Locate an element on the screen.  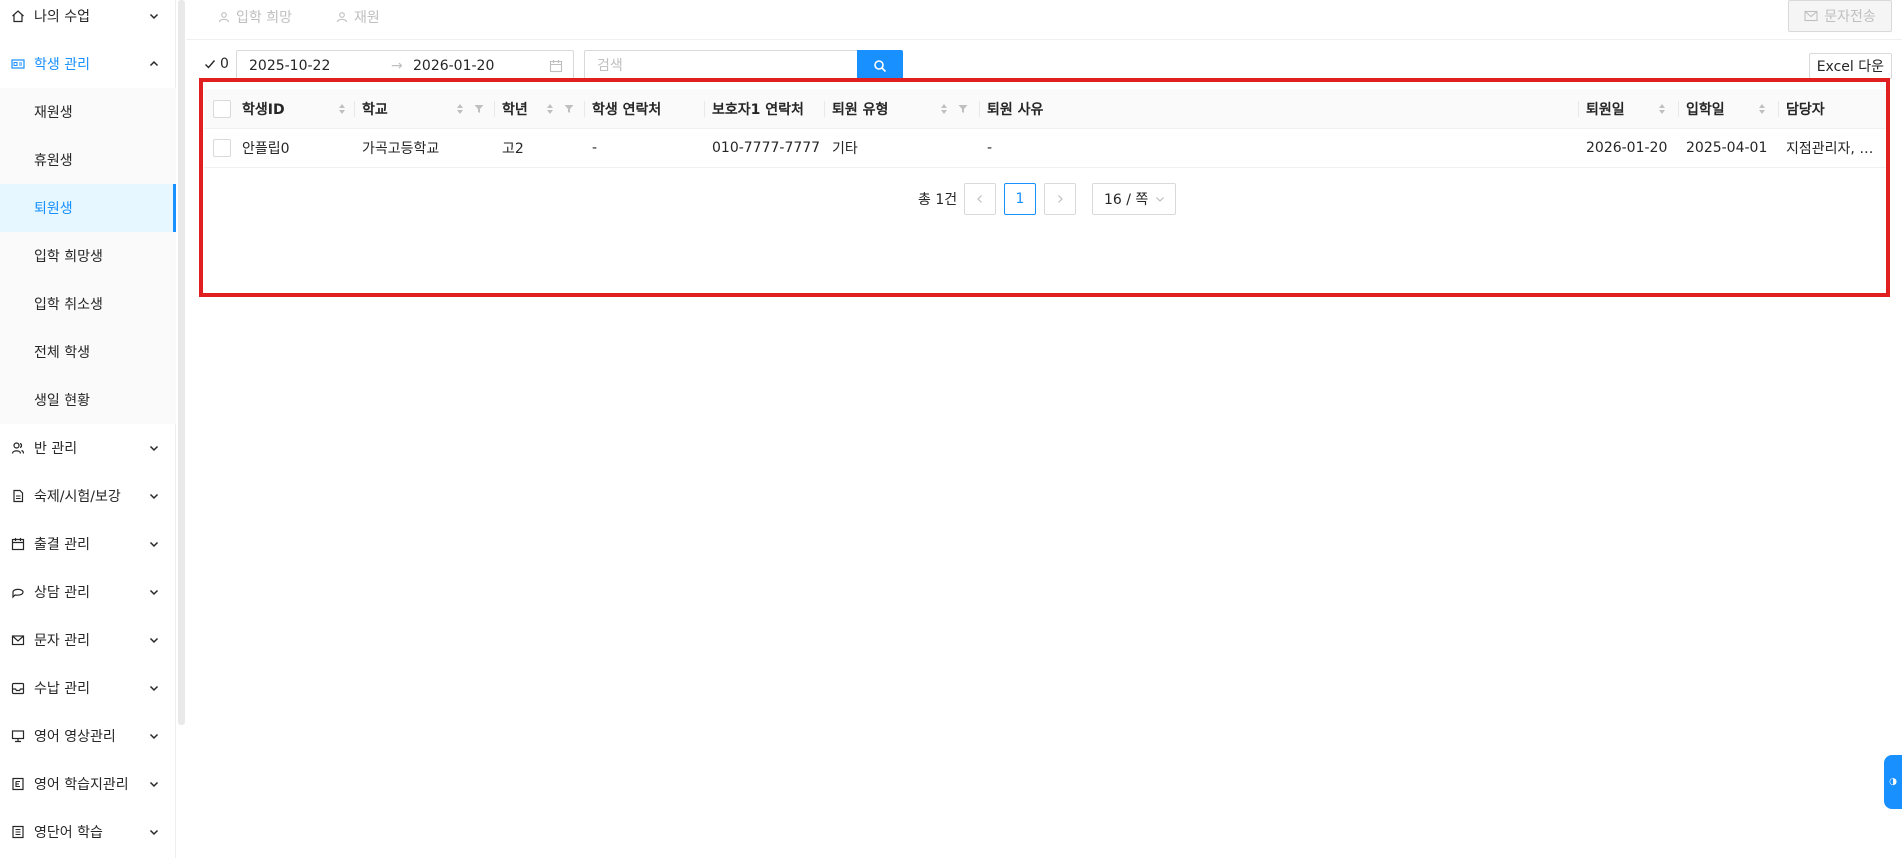
menu-payment: 수납 관리 is located at coordinates (88, 688).